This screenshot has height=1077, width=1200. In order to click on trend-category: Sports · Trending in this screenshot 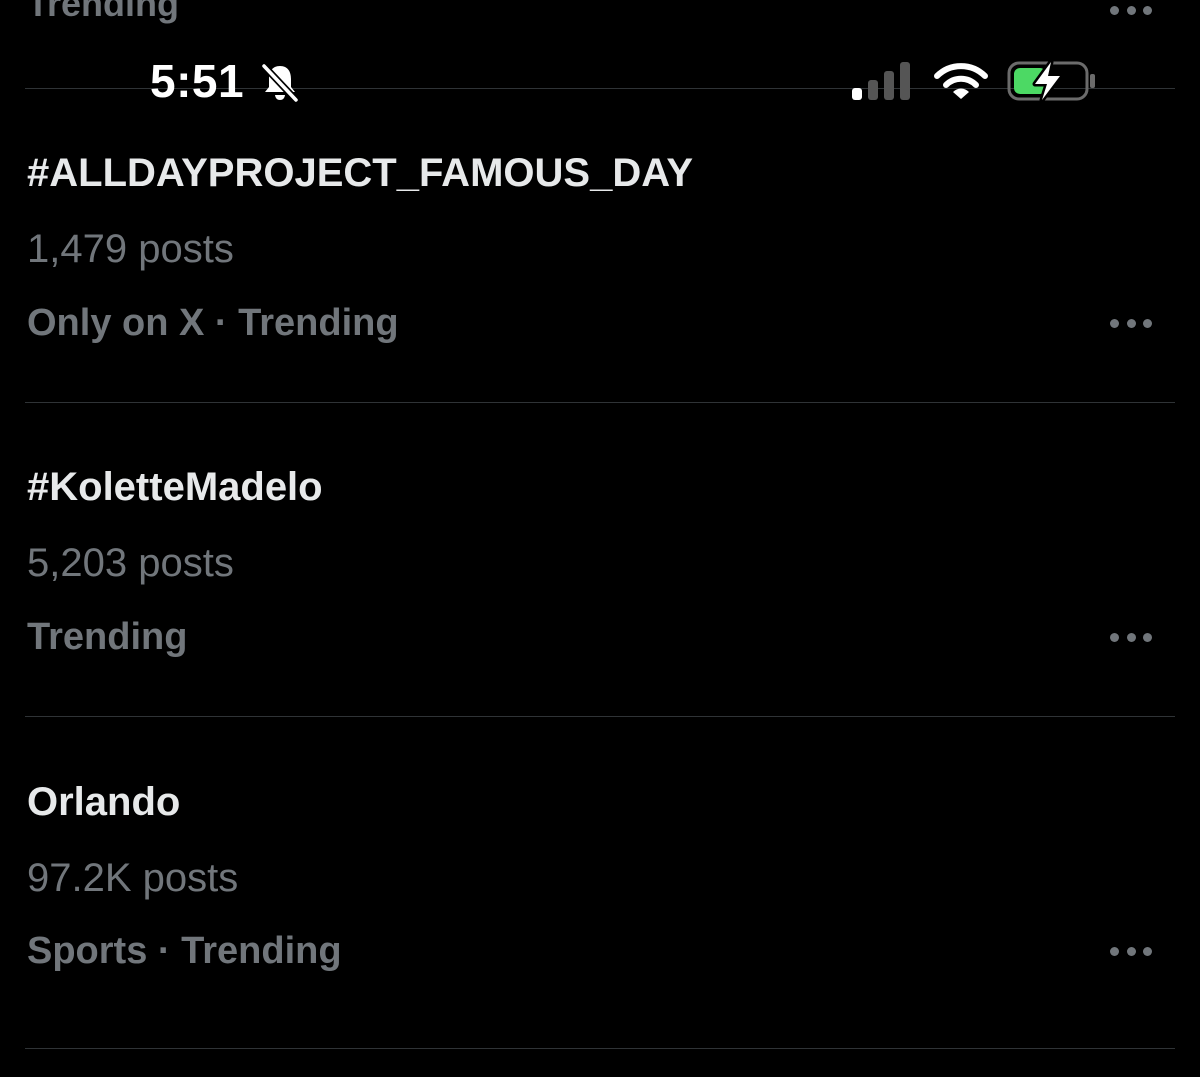, I will do `click(184, 951)`.